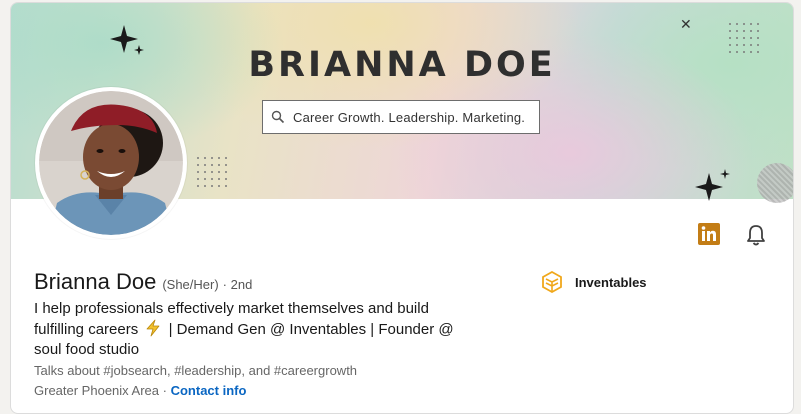 The height and width of the screenshot is (414, 801). What do you see at coordinates (709, 234) in the screenshot?
I see `linkedin-icon` at bounding box center [709, 234].